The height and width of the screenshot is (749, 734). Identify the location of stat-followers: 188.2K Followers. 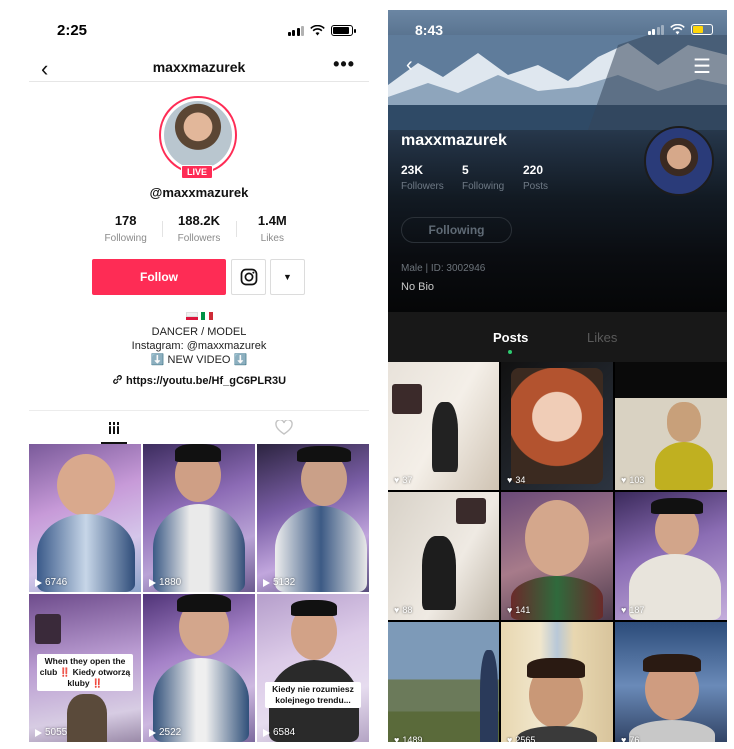
(198, 228).